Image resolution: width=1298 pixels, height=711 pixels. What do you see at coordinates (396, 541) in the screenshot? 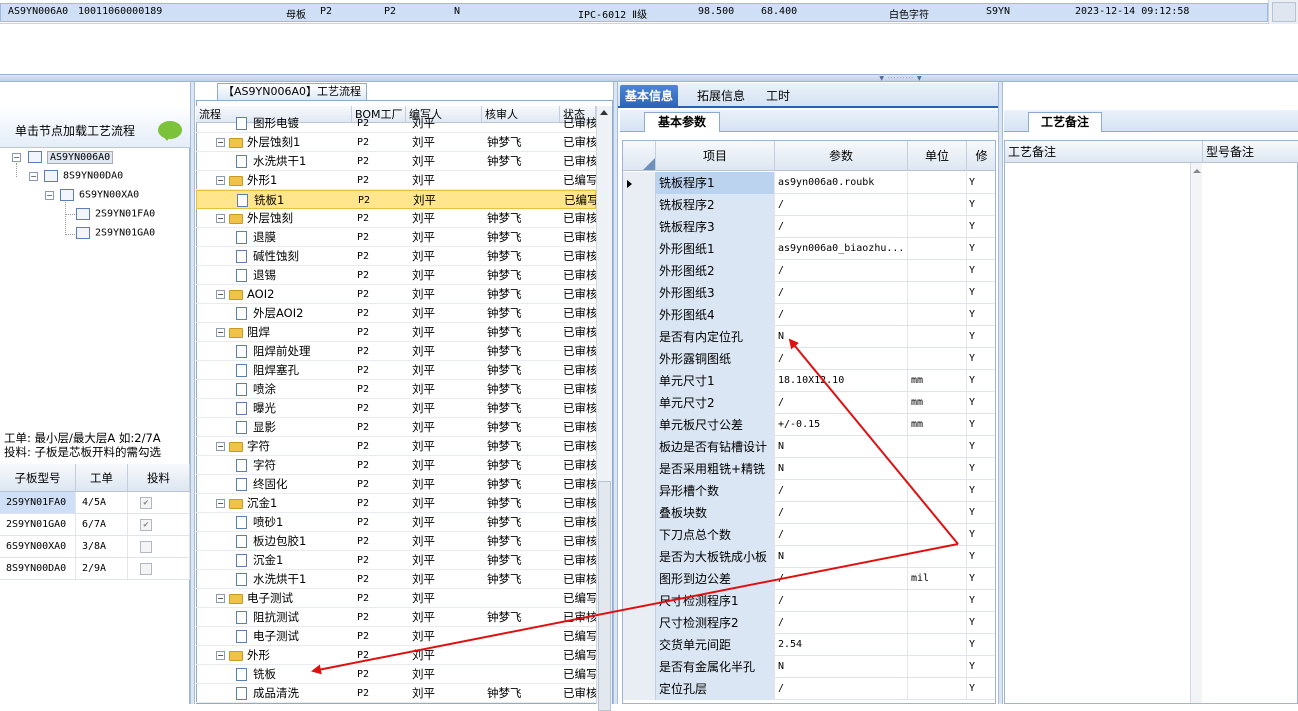
I see `process-row: 板边包胶1 P2 刘平 钟梦飞 已审核` at bounding box center [396, 541].